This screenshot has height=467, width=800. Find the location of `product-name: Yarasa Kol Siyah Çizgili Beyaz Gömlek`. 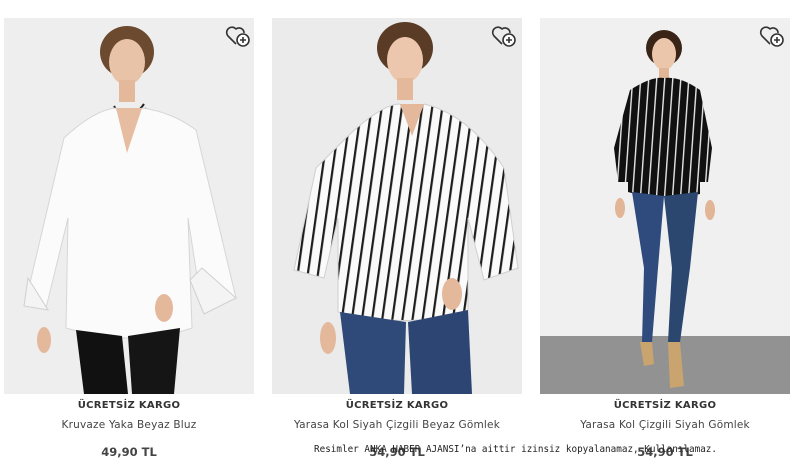

product-name: Yarasa Kol Siyah Çizgili Beyaz Gömlek is located at coordinates (397, 425).